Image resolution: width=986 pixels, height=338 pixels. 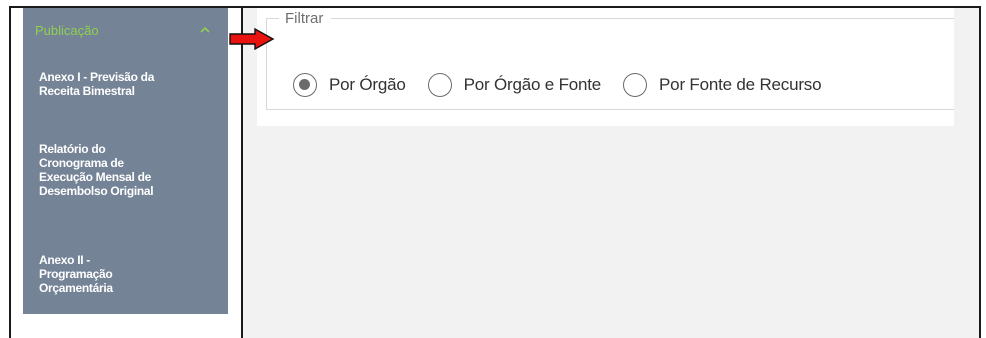 I want to click on sidebar-item-label-line: Execução Mensal de, so click(x=95, y=177).